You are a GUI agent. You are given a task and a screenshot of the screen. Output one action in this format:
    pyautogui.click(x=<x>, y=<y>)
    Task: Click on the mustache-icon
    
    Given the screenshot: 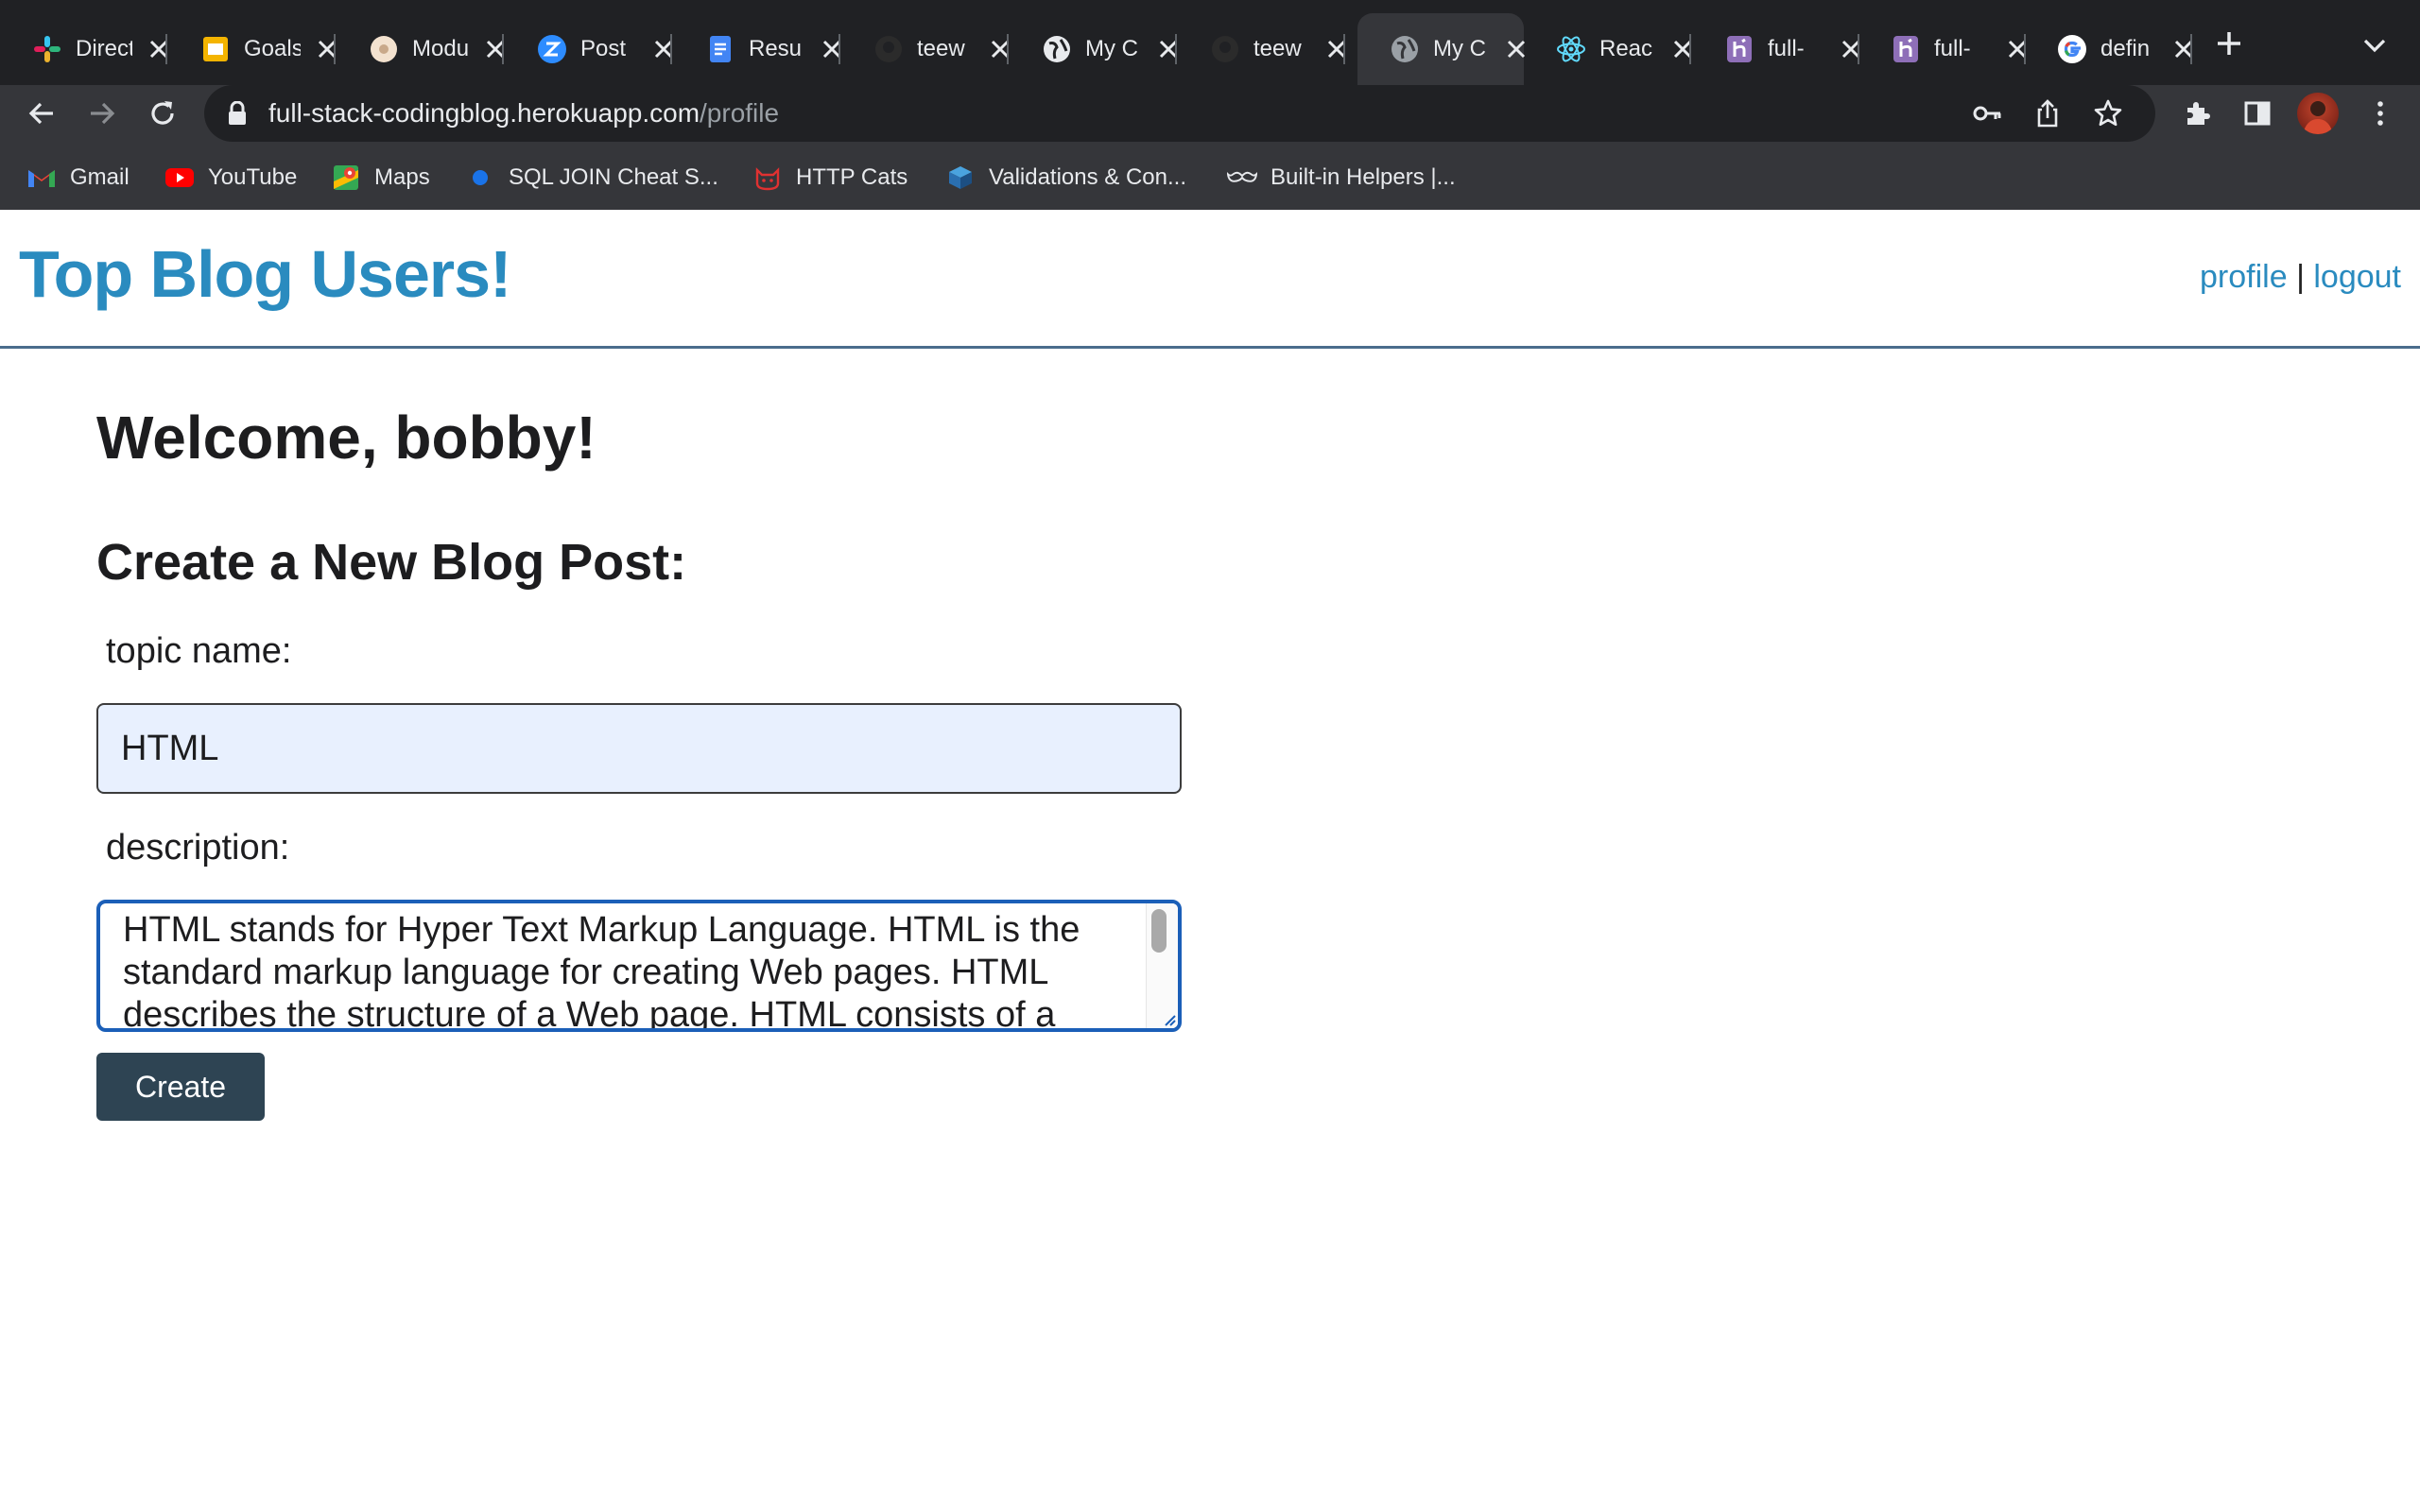 What is the action you would take?
    pyautogui.click(x=1242, y=178)
    